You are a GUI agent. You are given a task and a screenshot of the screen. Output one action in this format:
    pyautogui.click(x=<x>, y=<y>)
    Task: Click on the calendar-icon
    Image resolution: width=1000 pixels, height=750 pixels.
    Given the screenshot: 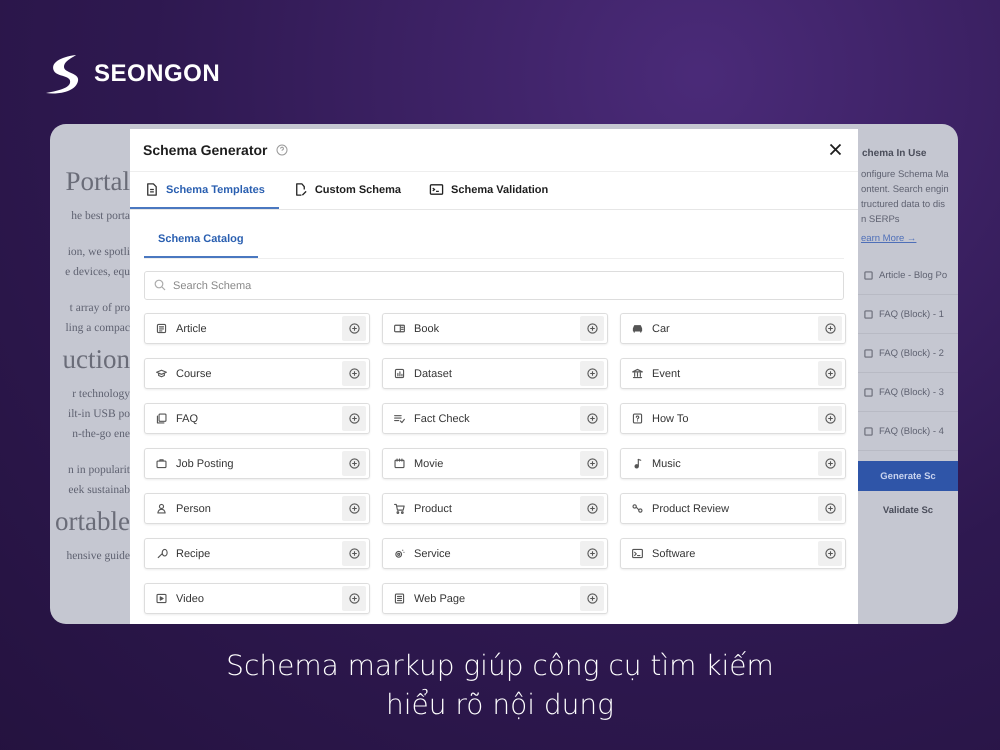 What is the action you would take?
    pyautogui.click(x=399, y=463)
    